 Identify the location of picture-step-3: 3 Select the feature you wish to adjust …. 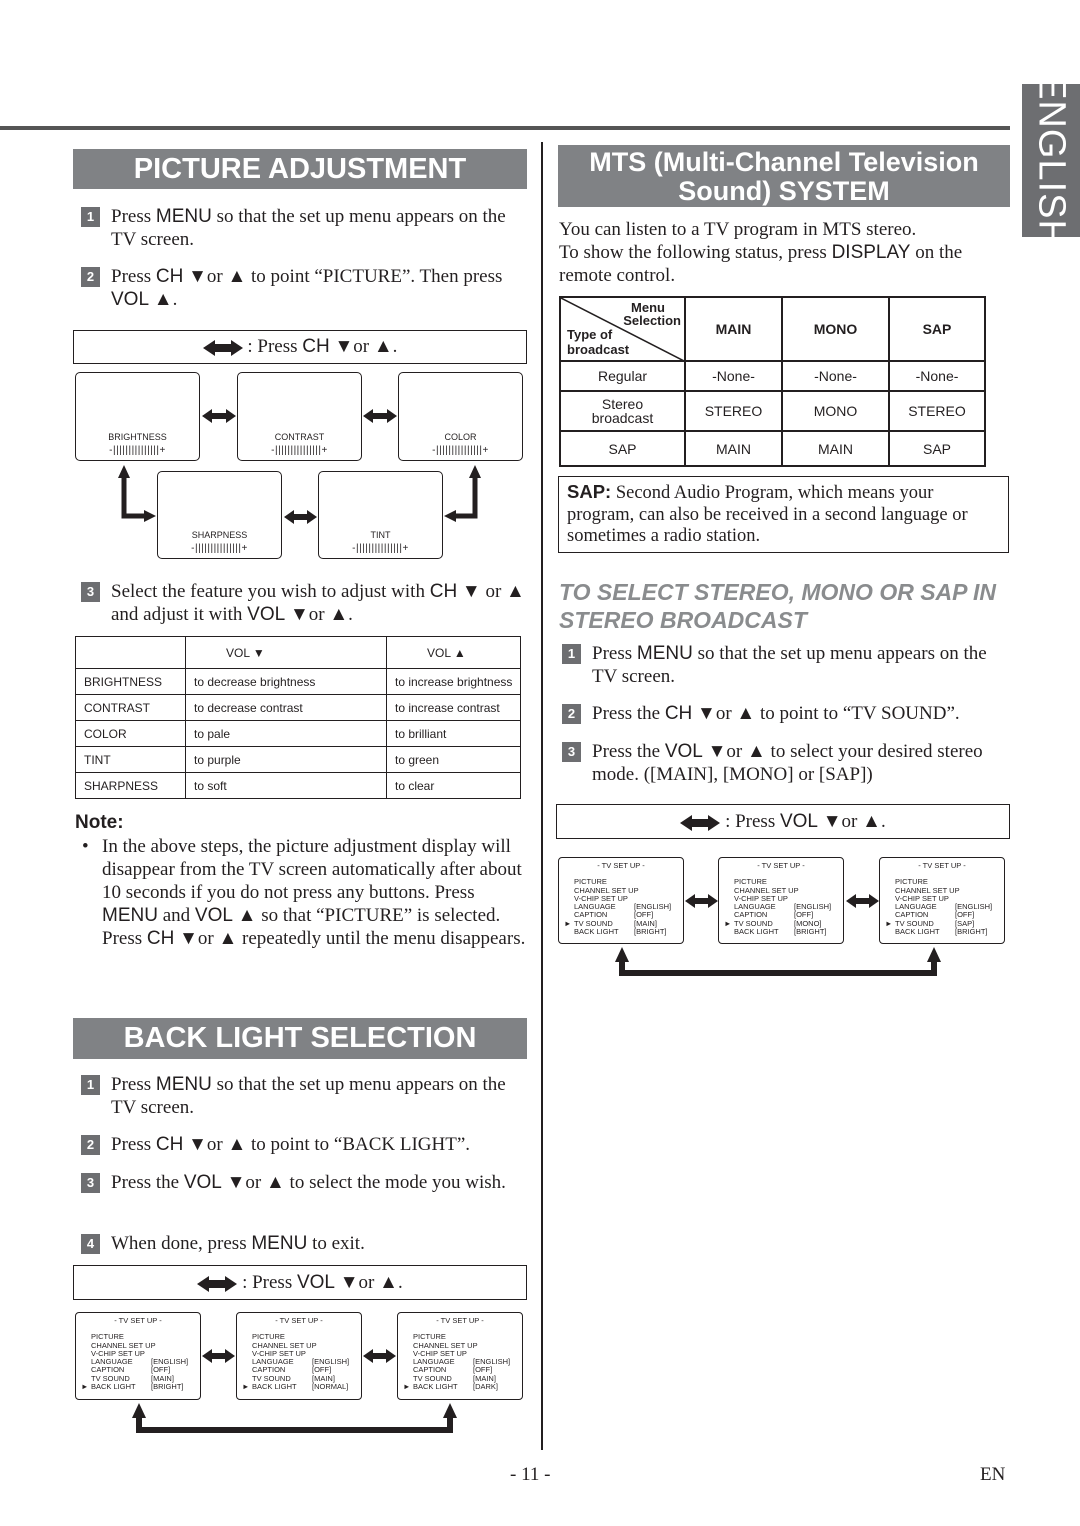
(303, 603).